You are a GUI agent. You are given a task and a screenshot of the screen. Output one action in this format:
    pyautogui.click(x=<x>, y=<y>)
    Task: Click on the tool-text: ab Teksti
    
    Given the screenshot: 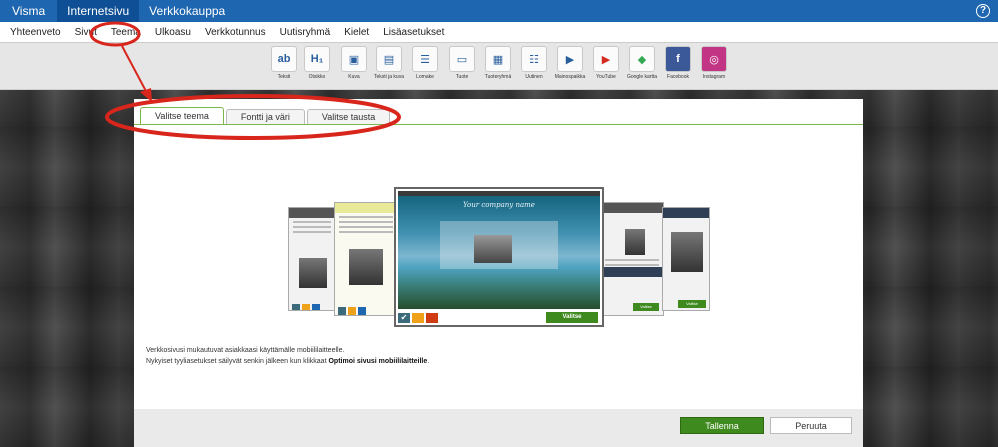 What is the action you would take?
    pyautogui.click(x=284, y=63)
    